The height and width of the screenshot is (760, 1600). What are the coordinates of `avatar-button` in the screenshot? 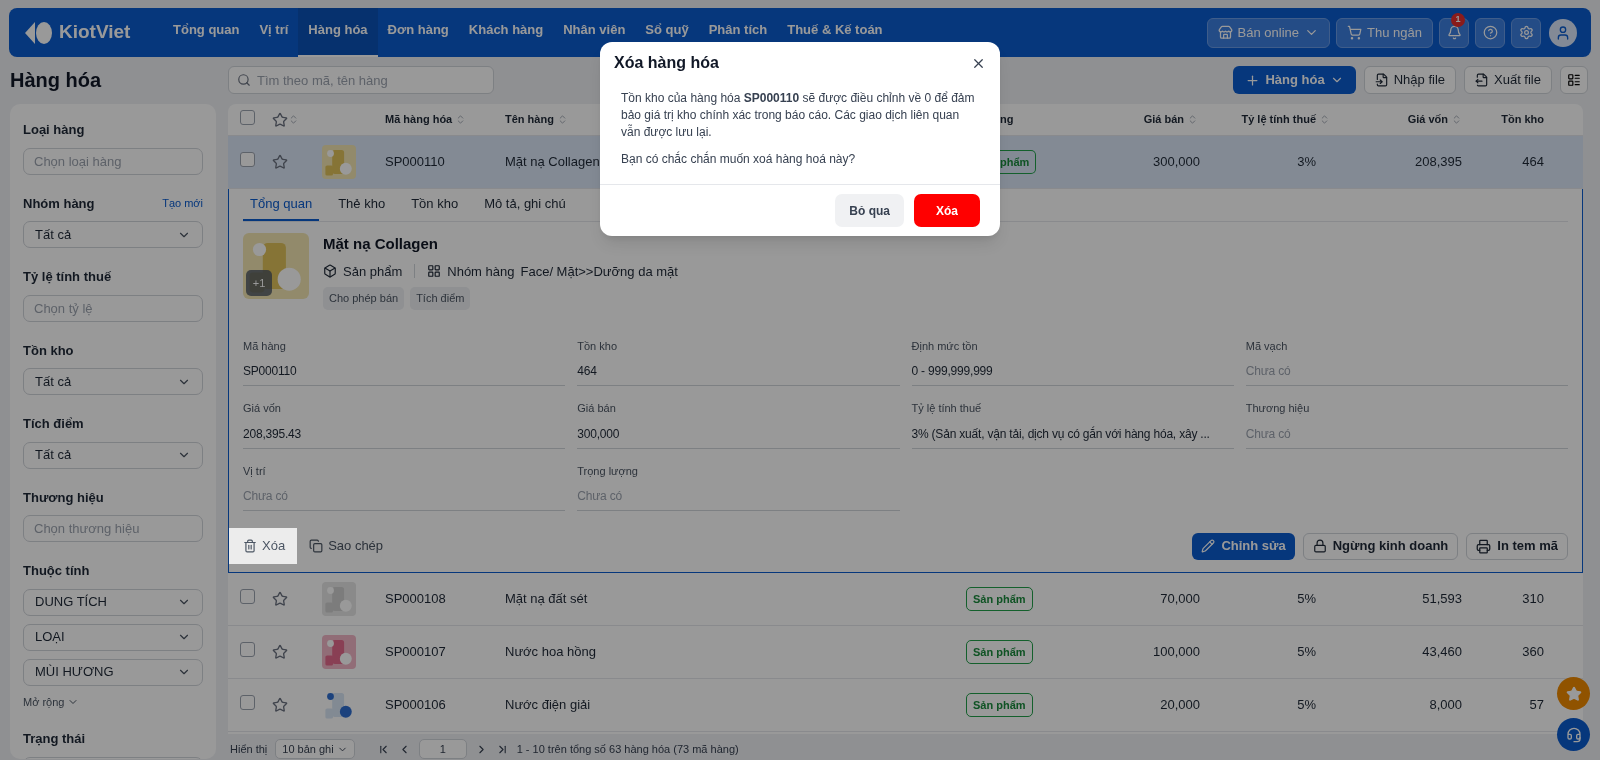 It's located at (1563, 32).